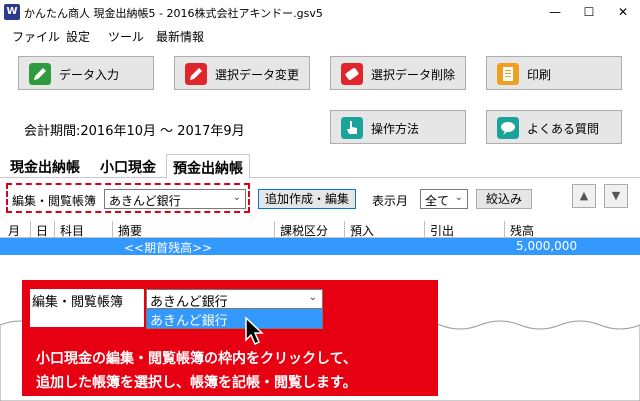  What do you see at coordinates (40, 74) in the screenshot?
I see `pencil-icon` at bounding box center [40, 74].